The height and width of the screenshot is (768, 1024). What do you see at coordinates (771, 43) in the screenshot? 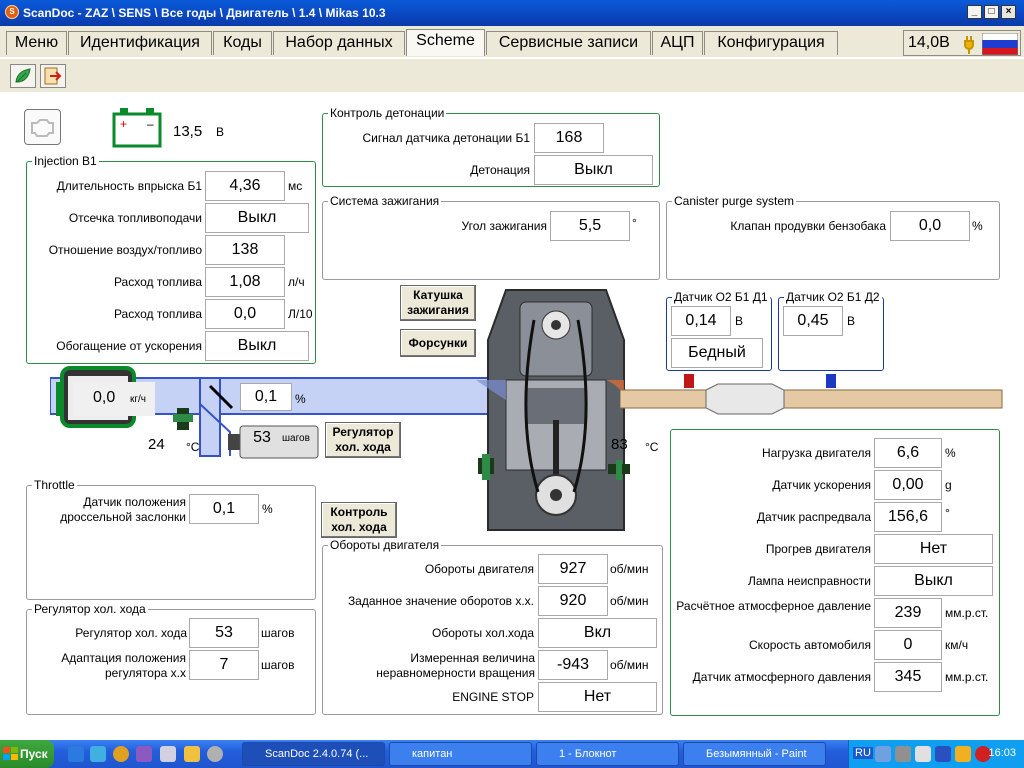
I see `tab-configuration: Конфигурация` at bounding box center [771, 43].